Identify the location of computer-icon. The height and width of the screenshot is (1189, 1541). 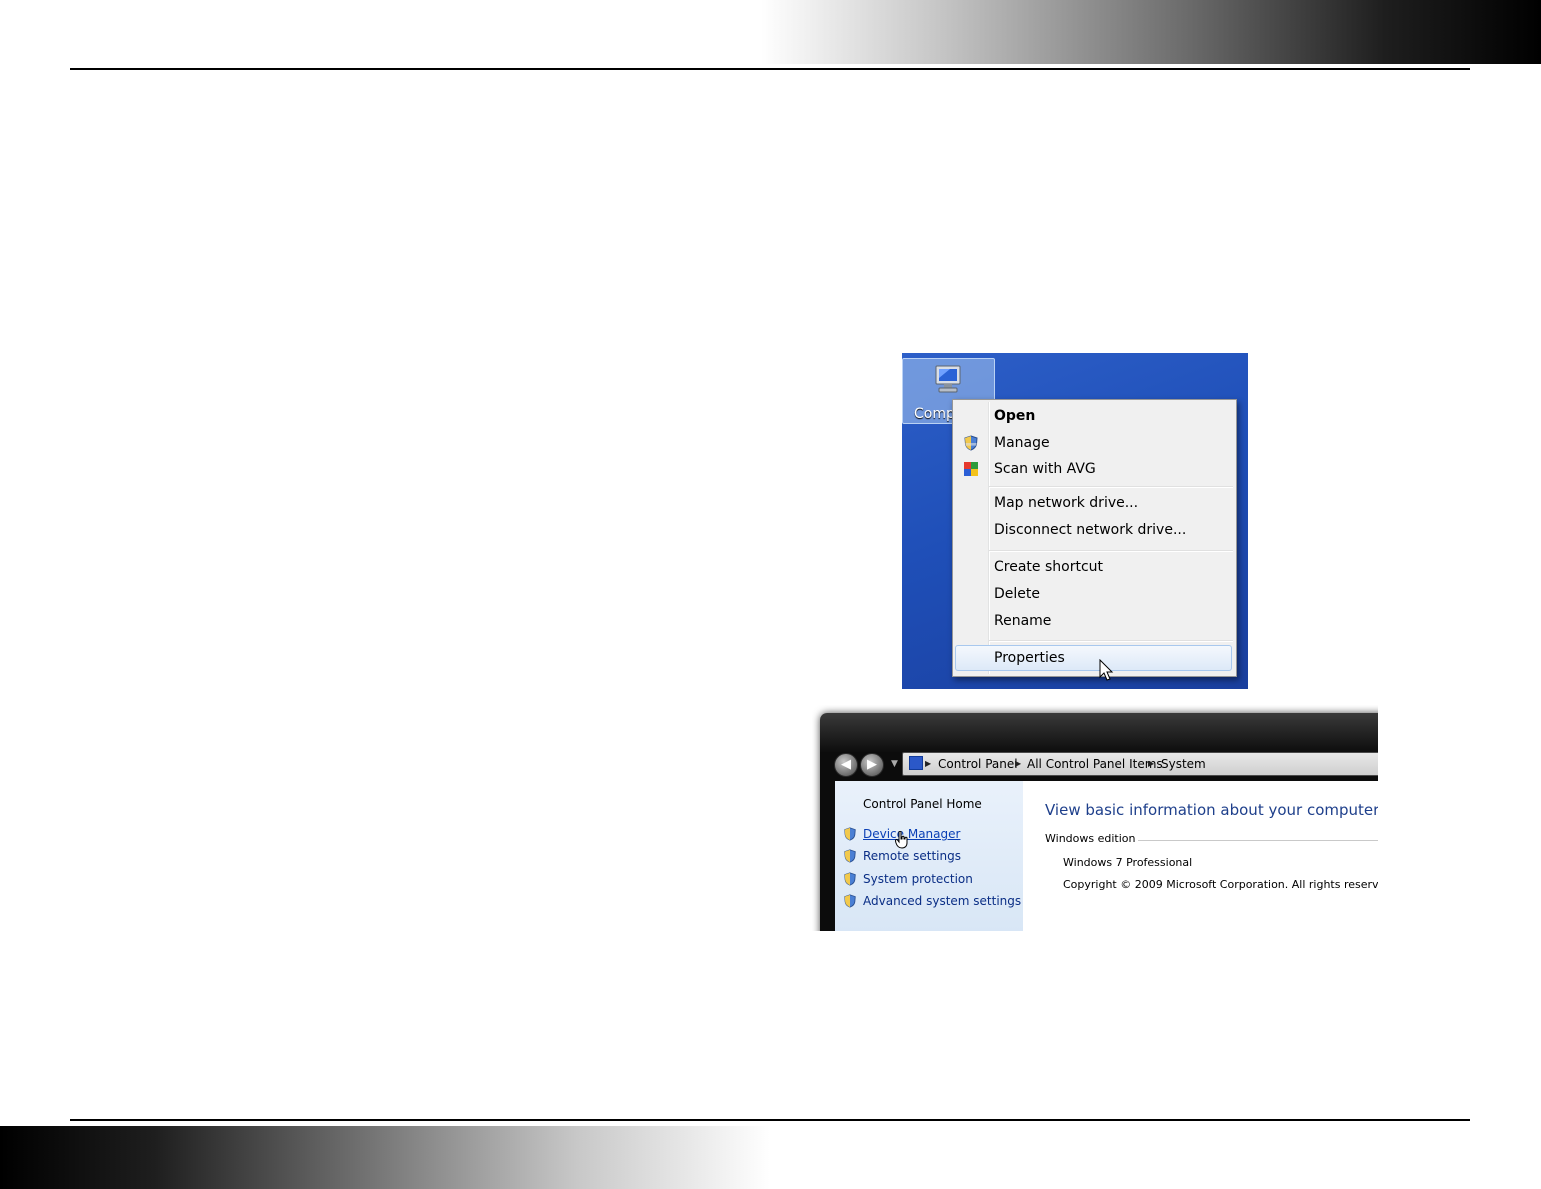
(948, 379).